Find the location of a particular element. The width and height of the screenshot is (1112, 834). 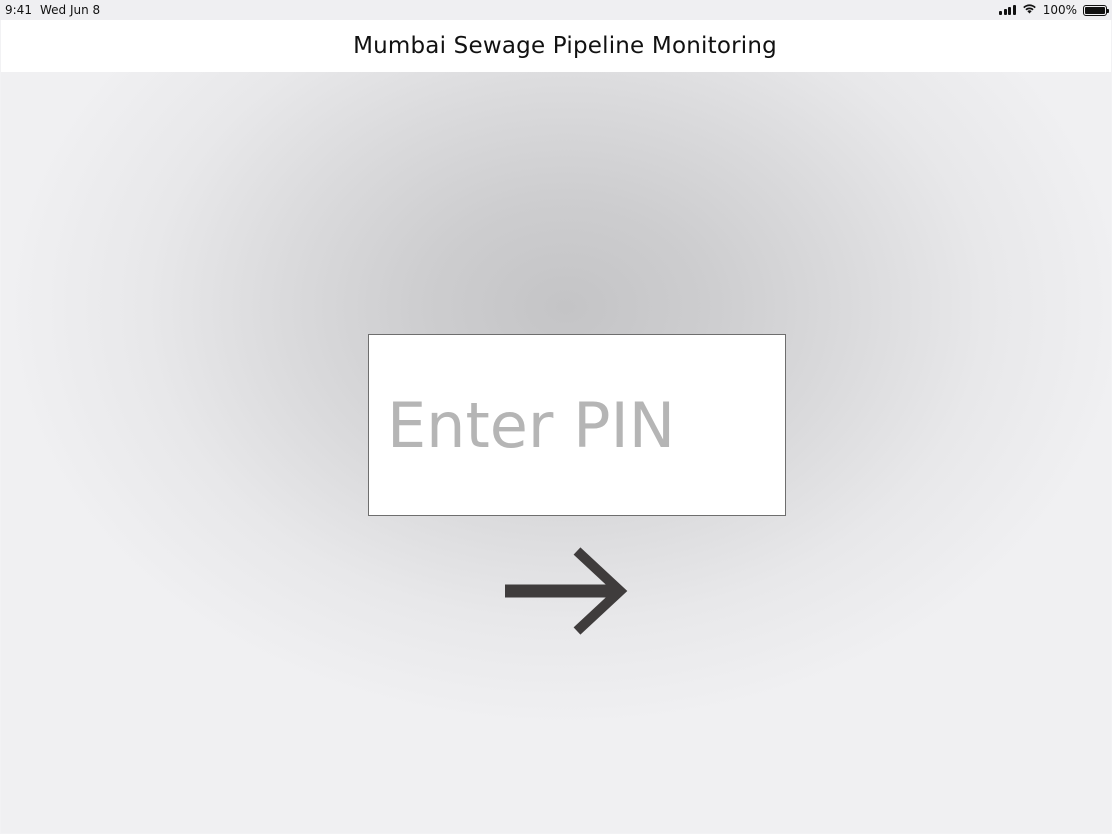

page-title: Mumbai Sewage Pipeline Monitoring is located at coordinates (565, 46).